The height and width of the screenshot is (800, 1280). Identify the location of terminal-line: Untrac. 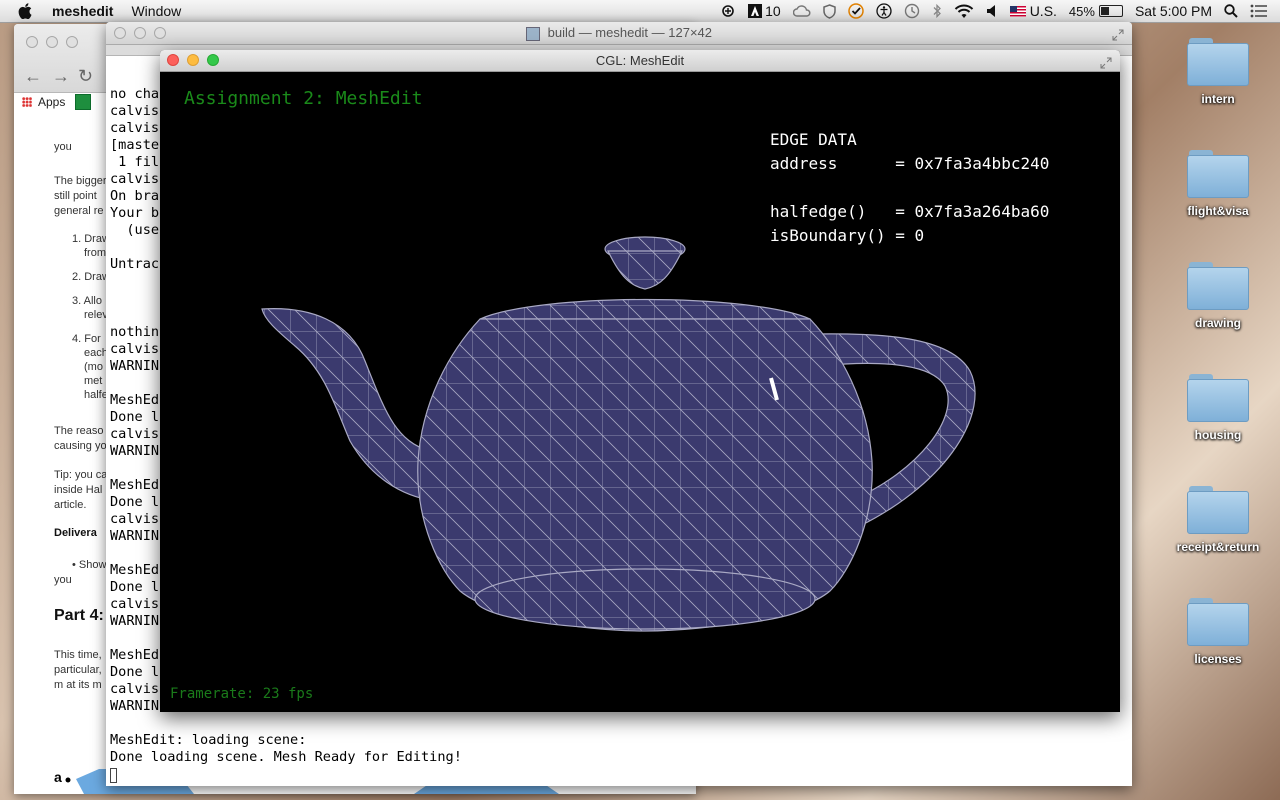
(135, 264).